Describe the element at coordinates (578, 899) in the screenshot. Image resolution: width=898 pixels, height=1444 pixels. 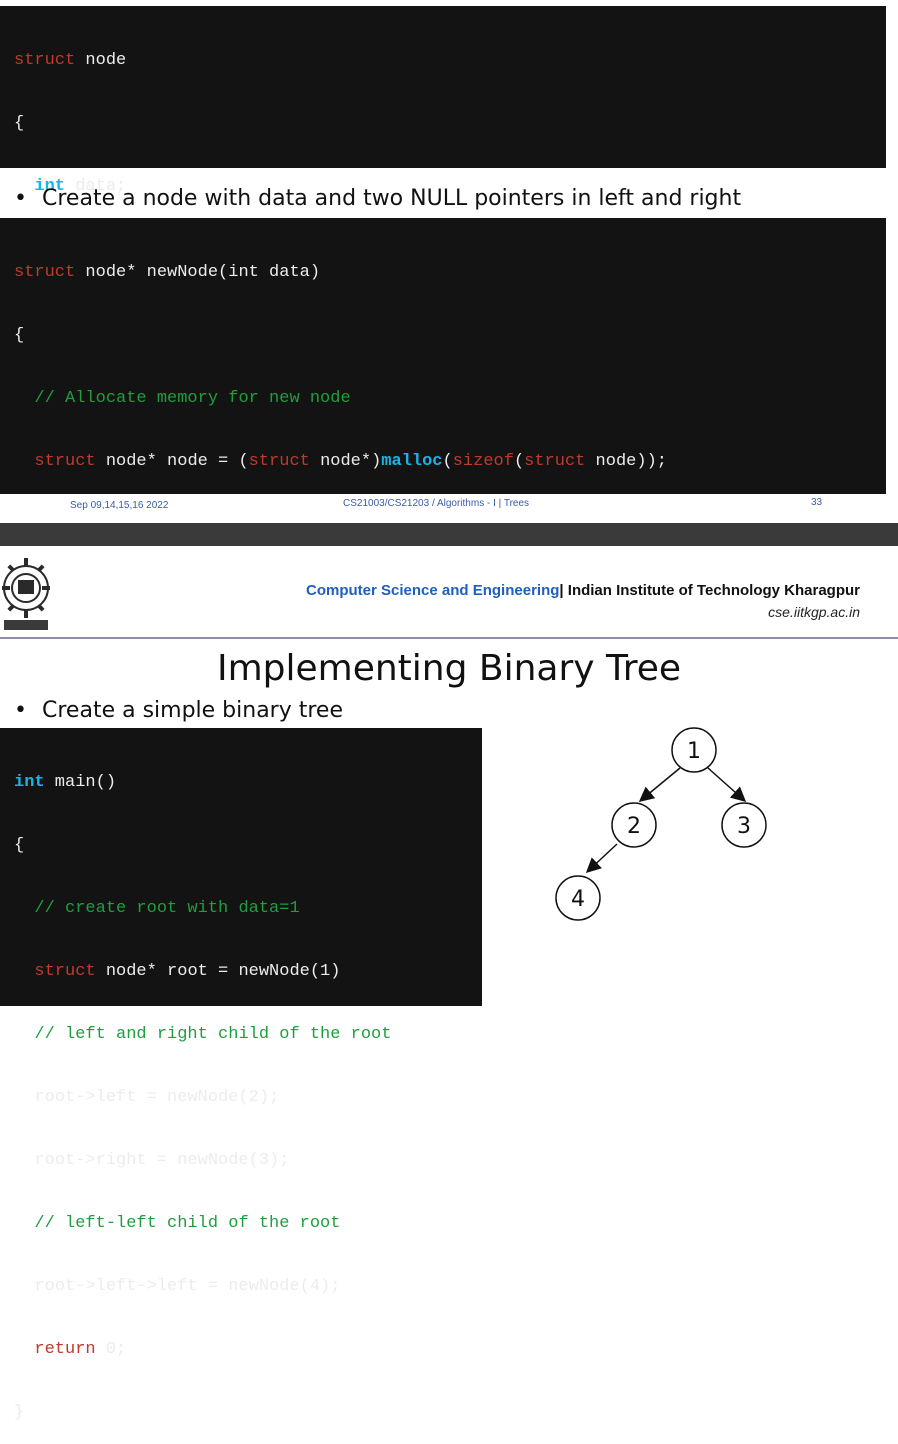
I see `tree-node-label: 4` at that location.